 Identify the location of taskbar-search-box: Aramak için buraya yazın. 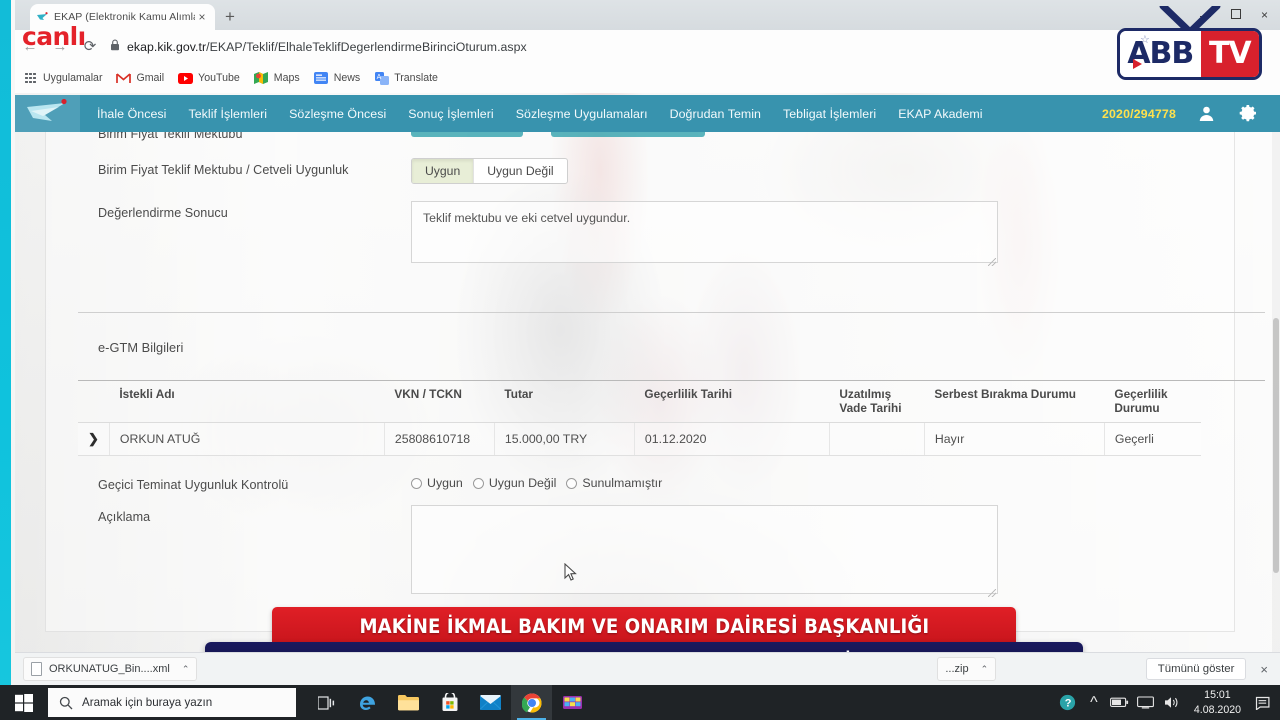
(172, 702).